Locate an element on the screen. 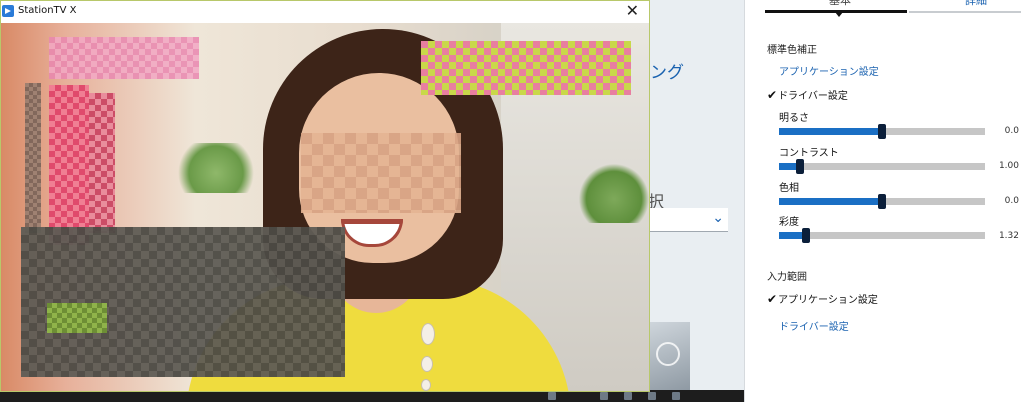  slider-track is located at coordinates (882, 166).